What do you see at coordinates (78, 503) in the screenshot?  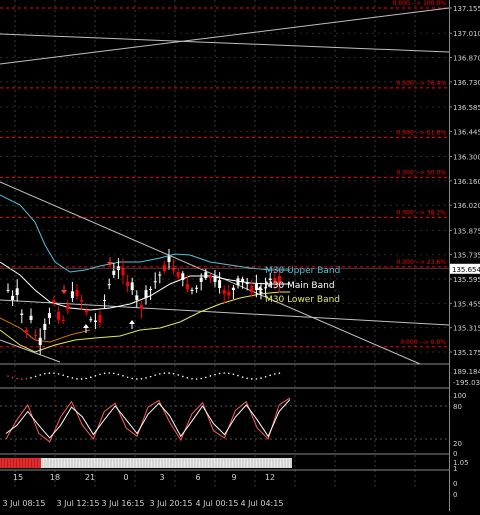 I see `date-tick-label: 3 Jul 12:15` at bounding box center [78, 503].